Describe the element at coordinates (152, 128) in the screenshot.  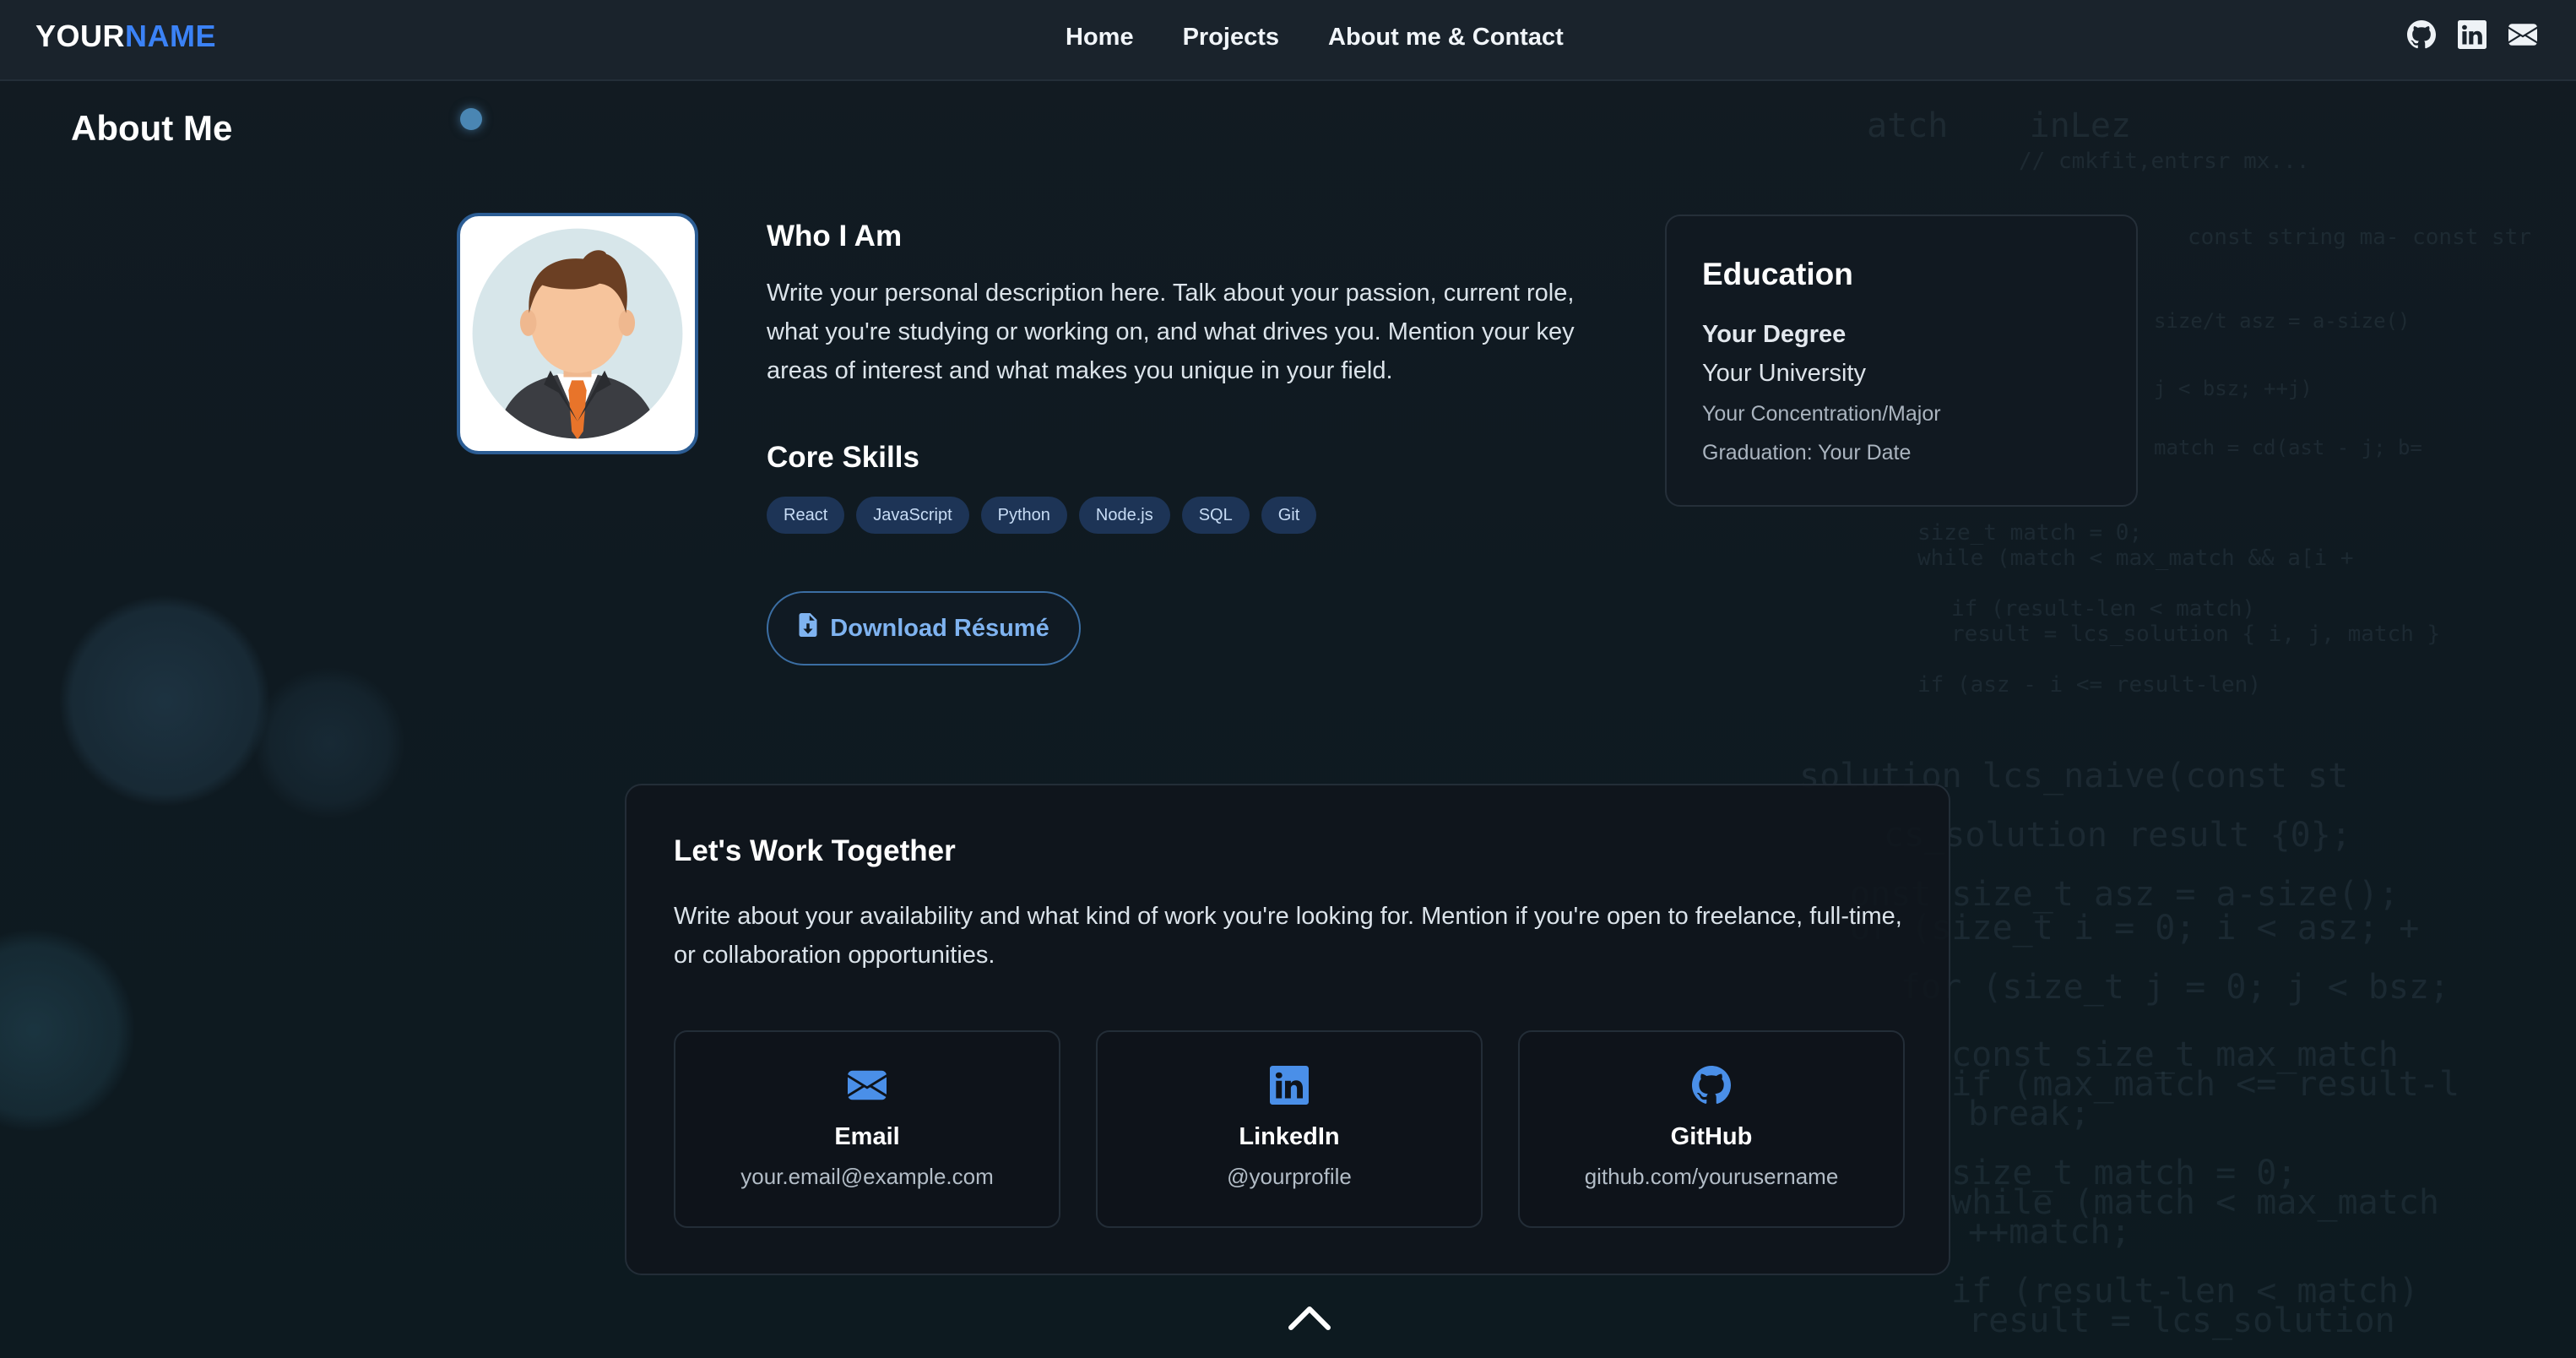
I see `page-title: About Me` at that location.